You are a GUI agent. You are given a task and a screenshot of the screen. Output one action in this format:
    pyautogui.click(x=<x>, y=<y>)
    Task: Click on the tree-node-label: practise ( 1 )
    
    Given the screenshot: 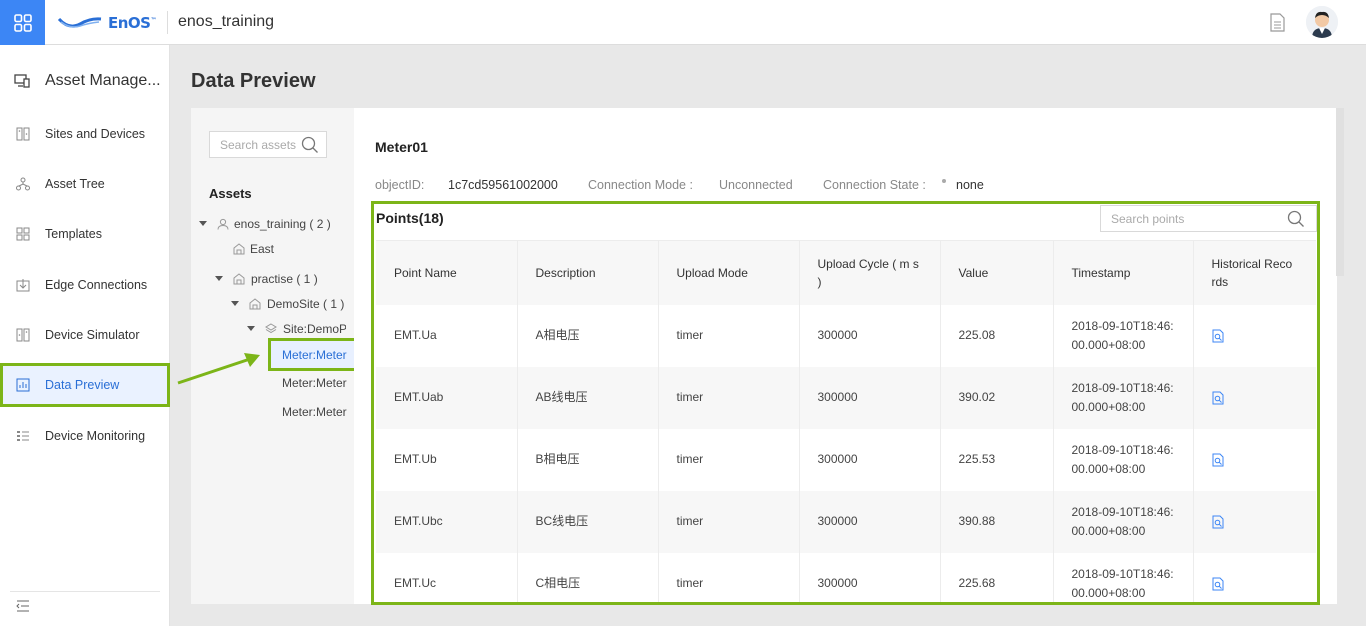 What is the action you would take?
    pyautogui.click(x=284, y=279)
    